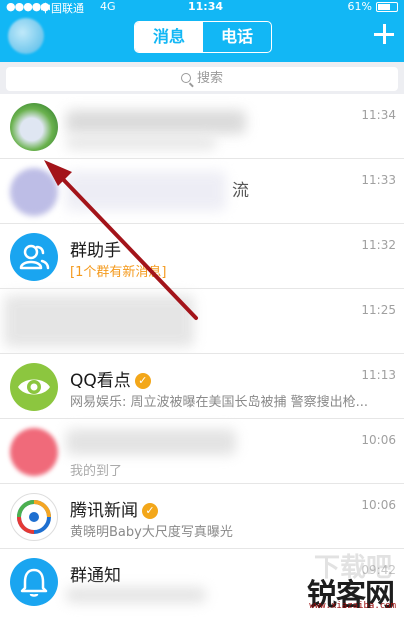 Image resolution: width=404 pixels, height=622 pixels. What do you see at coordinates (240, 191) in the screenshot?
I see `contact-name: 流` at bounding box center [240, 191].